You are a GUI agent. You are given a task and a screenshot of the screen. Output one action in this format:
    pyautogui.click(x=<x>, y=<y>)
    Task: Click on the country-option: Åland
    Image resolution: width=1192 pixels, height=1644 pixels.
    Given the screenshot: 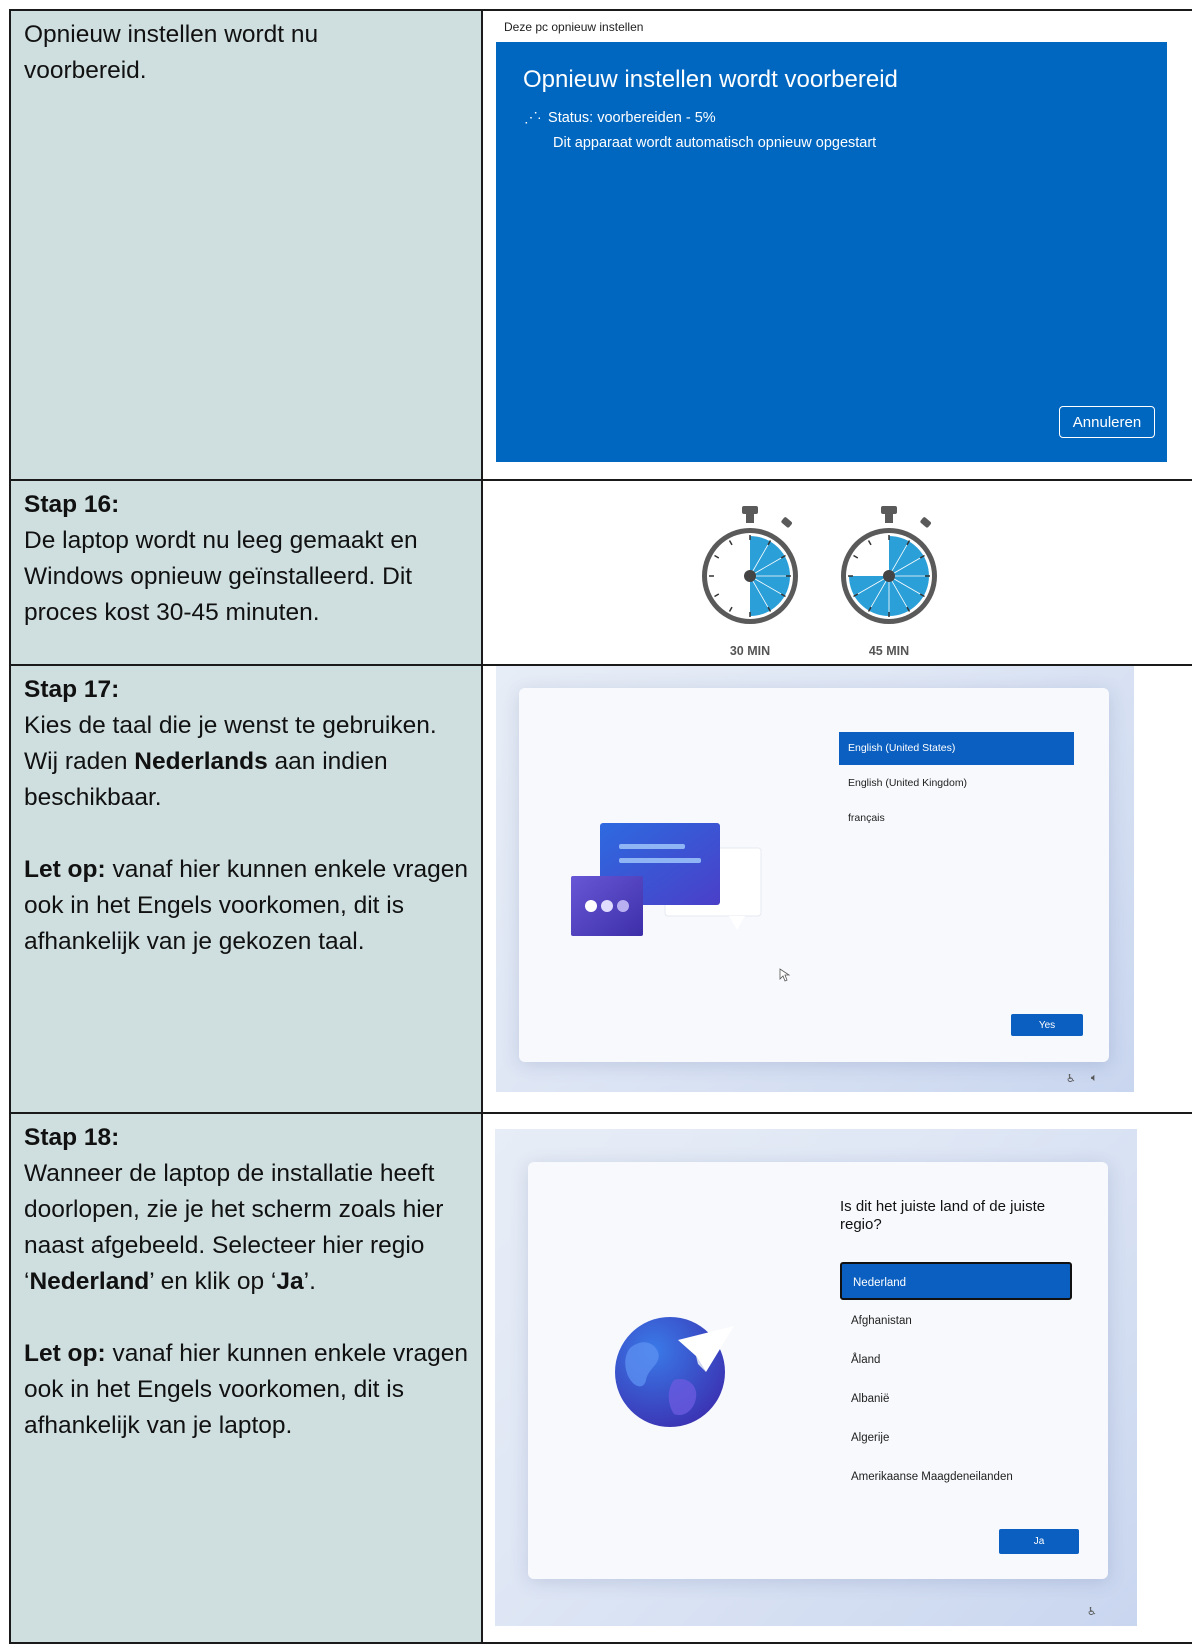 What is the action you would take?
    pyautogui.click(x=956, y=1360)
    